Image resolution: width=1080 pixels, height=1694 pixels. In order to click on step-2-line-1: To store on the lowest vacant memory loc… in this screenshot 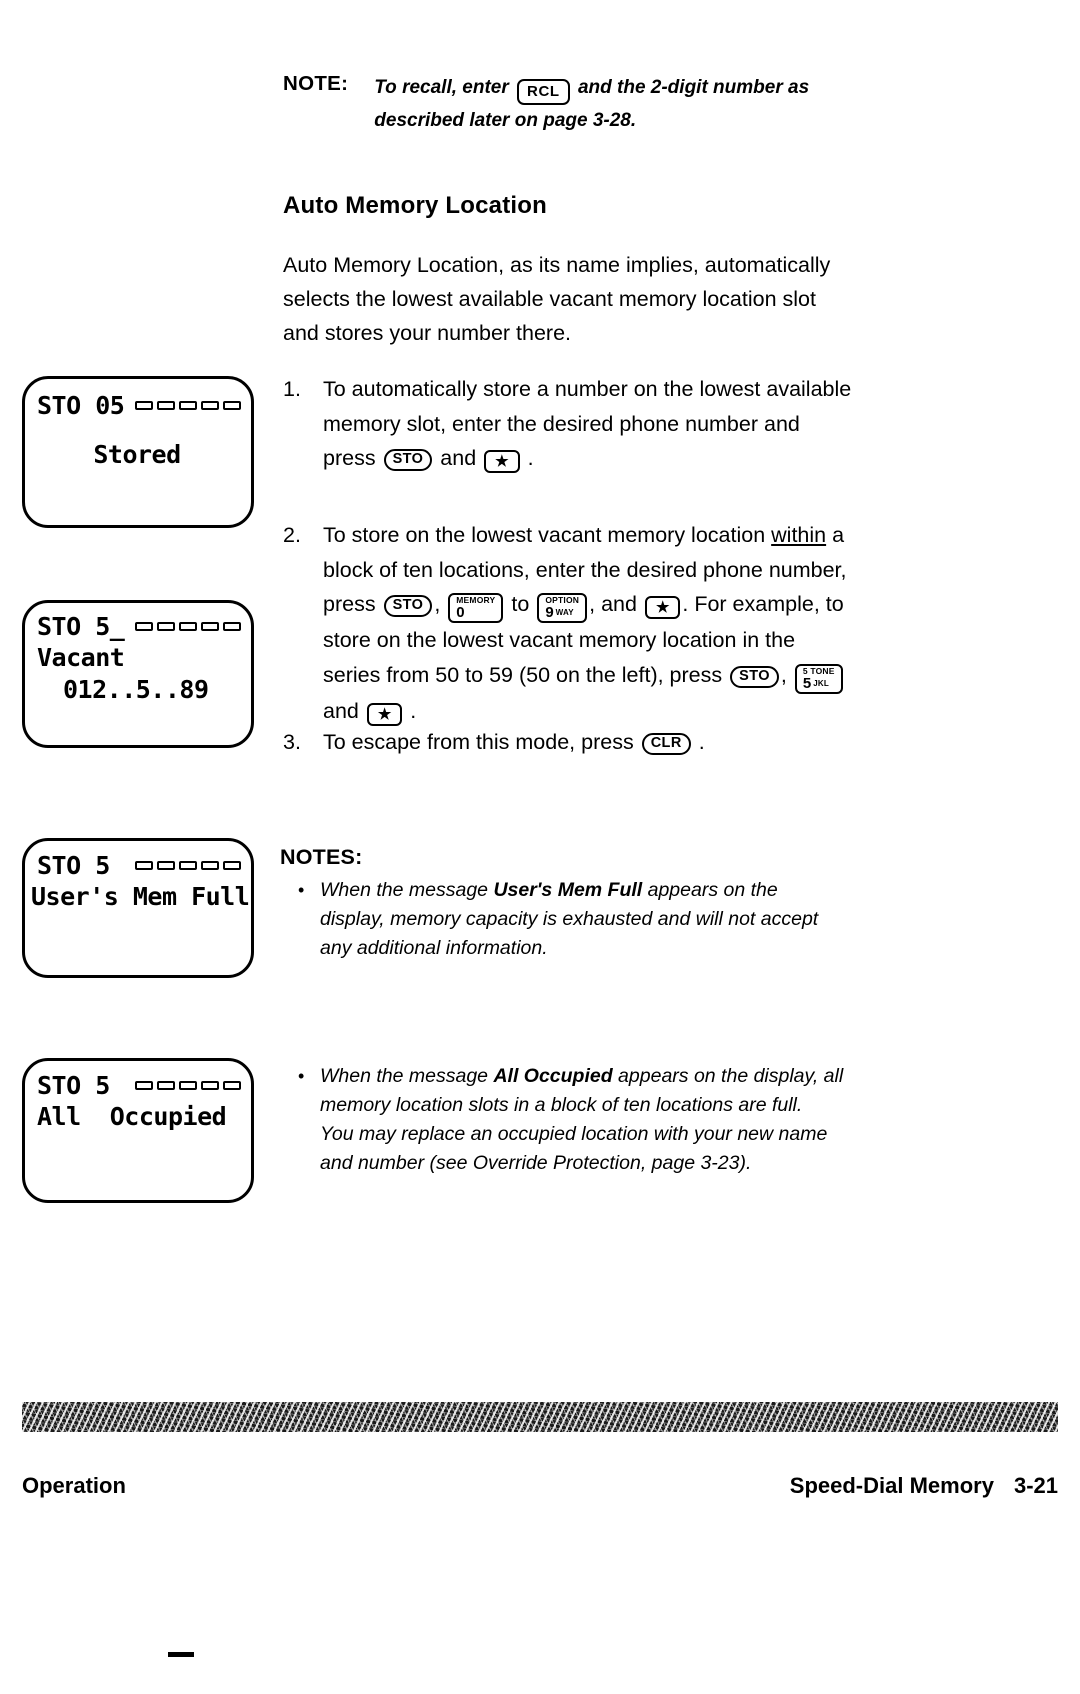, I will do `click(630, 535)`.